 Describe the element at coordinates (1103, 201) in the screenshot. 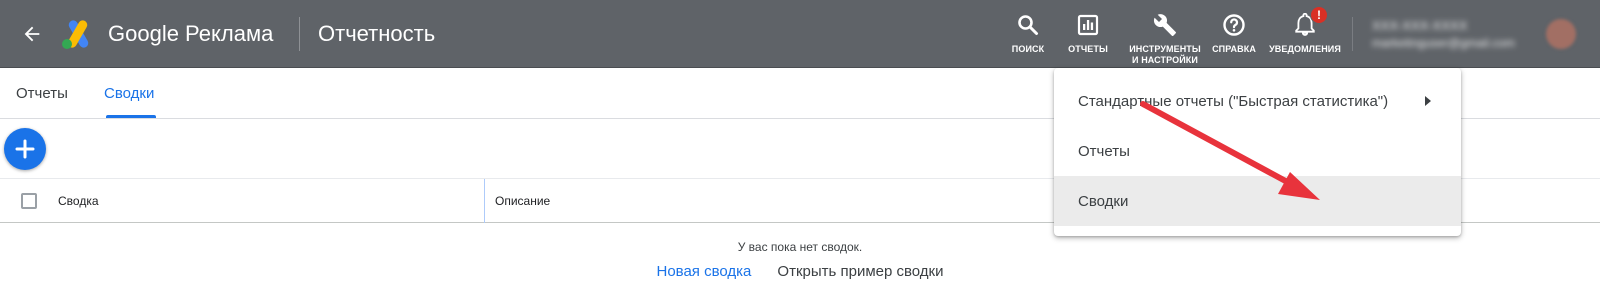

I see `menu-item-label: Сводки` at that location.